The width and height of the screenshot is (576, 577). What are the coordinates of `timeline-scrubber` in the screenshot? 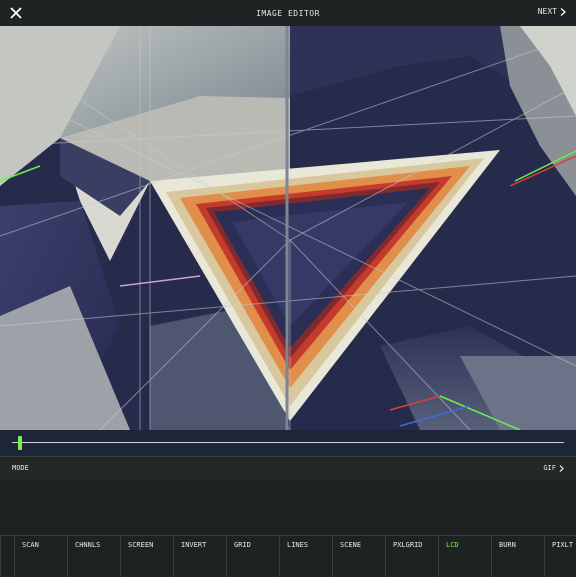 It's located at (288, 443).